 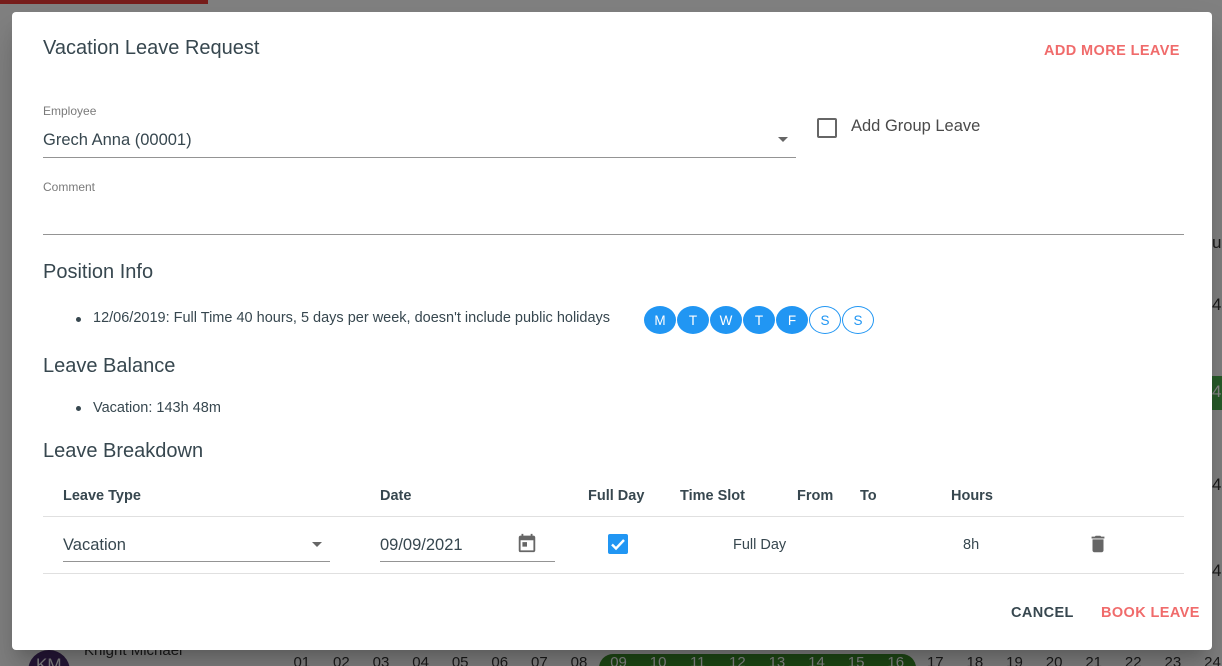 I want to click on column-header-date: Date, so click(x=396, y=496).